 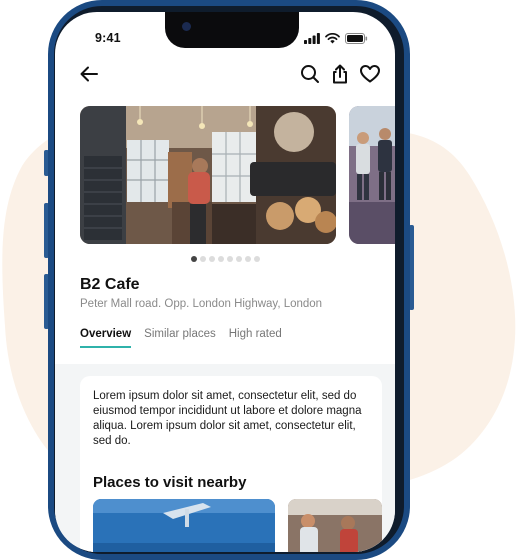 I want to click on tab-high-rated: High rated, so click(x=255, y=338).